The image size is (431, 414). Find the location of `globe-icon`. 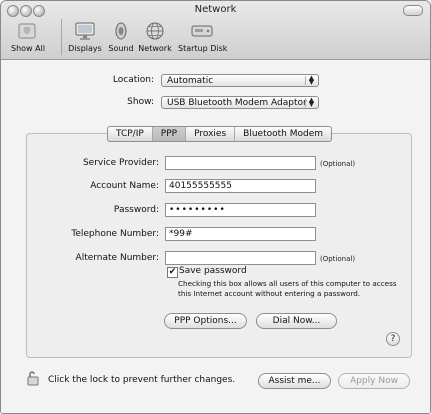

globe-icon is located at coordinates (155, 31).